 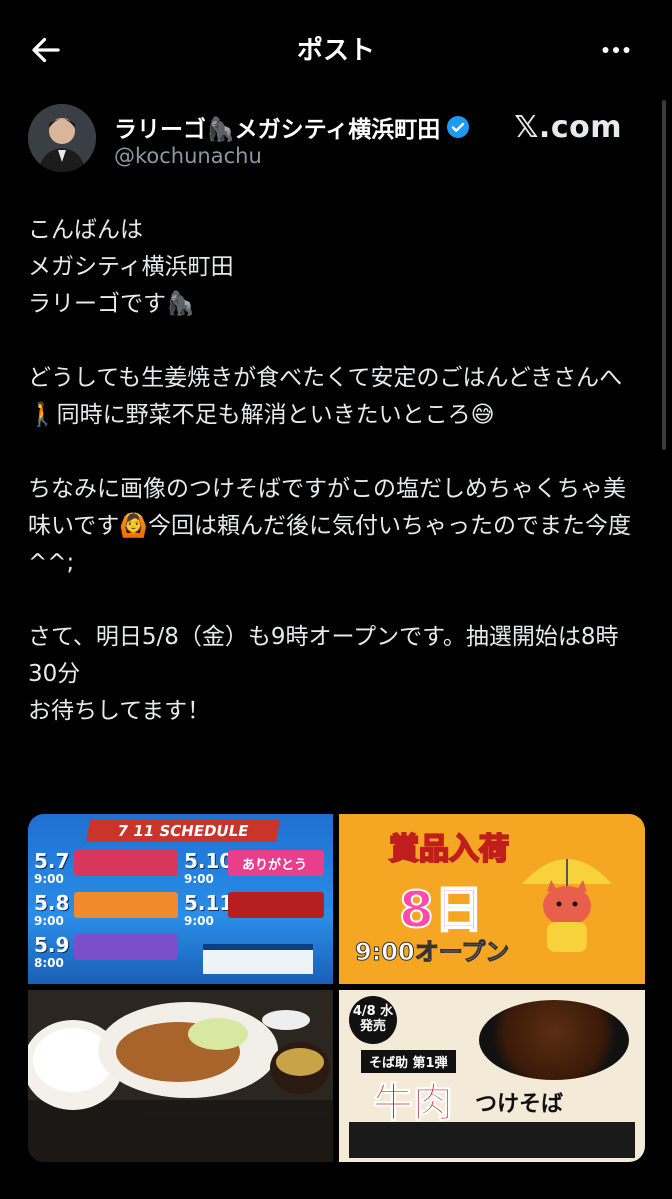 I want to click on poster-title: 牛肉, so click(x=413, y=1103).